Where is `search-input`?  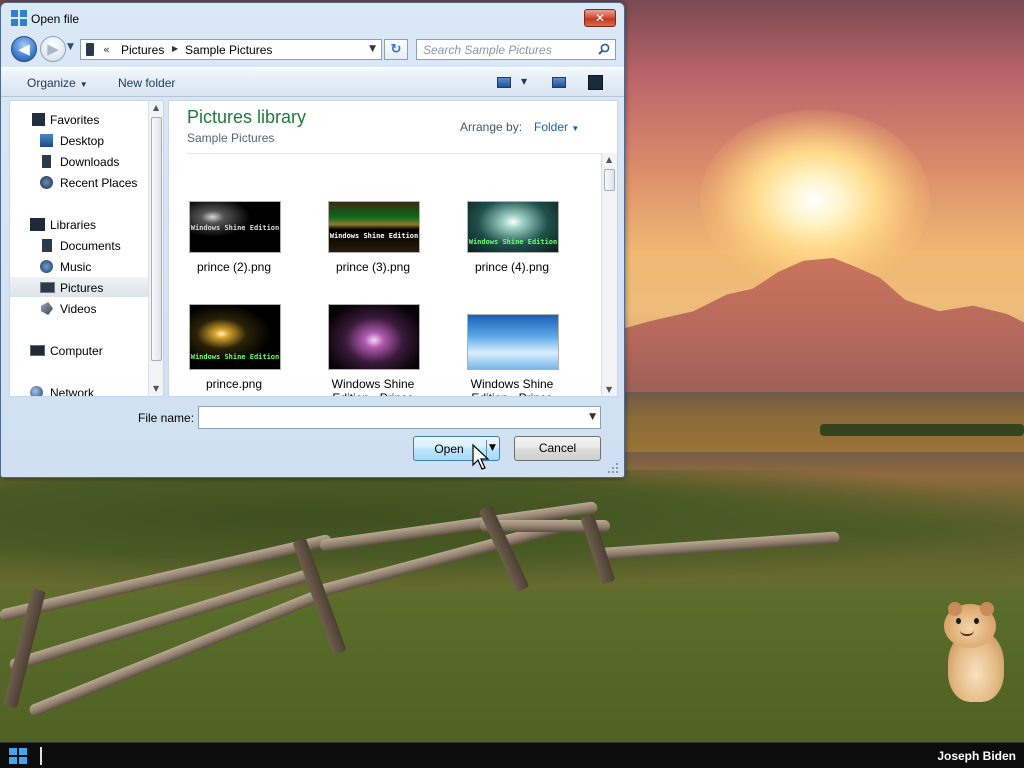
search-input is located at coordinates (508, 50).